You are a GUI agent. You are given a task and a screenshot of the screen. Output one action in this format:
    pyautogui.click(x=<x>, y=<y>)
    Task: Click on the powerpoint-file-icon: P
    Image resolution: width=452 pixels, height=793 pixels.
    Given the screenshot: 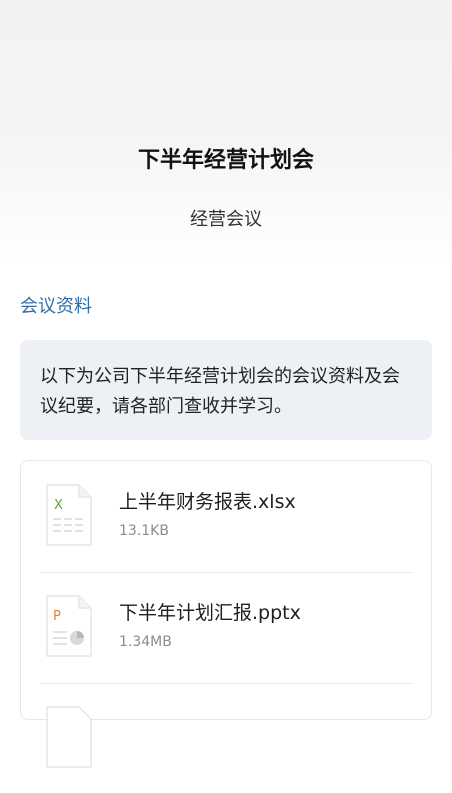 What is the action you would take?
    pyautogui.click(x=69, y=626)
    